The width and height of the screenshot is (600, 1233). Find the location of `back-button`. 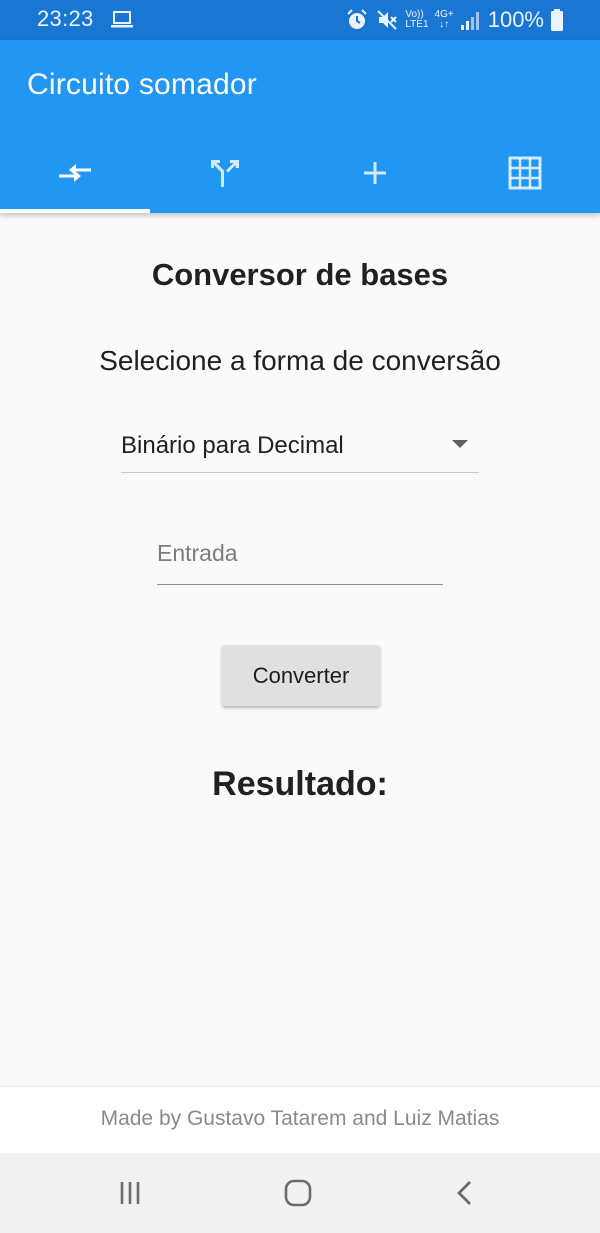

back-button is located at coordinates (465, 1193).